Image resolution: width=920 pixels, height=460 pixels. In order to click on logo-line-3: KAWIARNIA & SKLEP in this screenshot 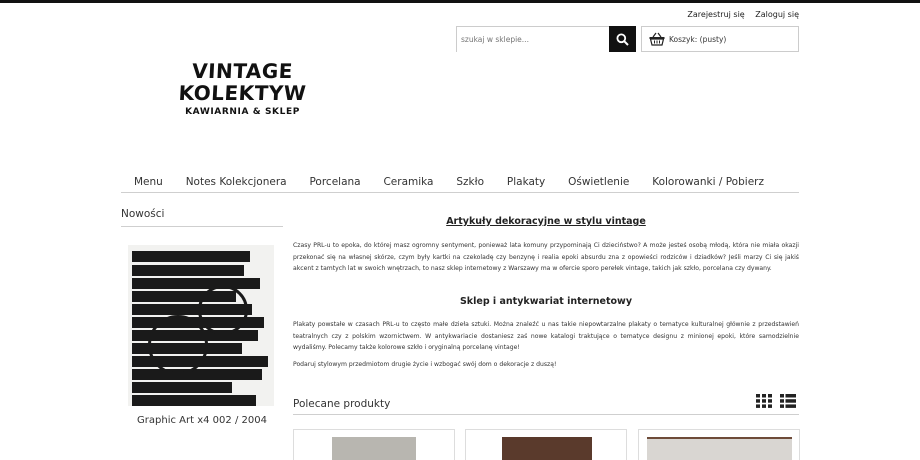, I will do `click(242, 112)`.